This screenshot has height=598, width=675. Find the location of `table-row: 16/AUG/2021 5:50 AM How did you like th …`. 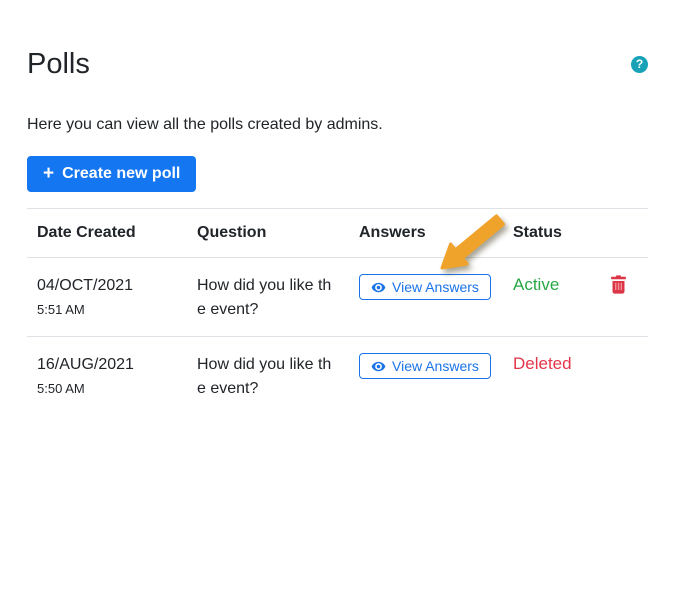

table-row: 16/AUG/2021 5:50 AM How did you like th … is located at coordinates (337, 376).